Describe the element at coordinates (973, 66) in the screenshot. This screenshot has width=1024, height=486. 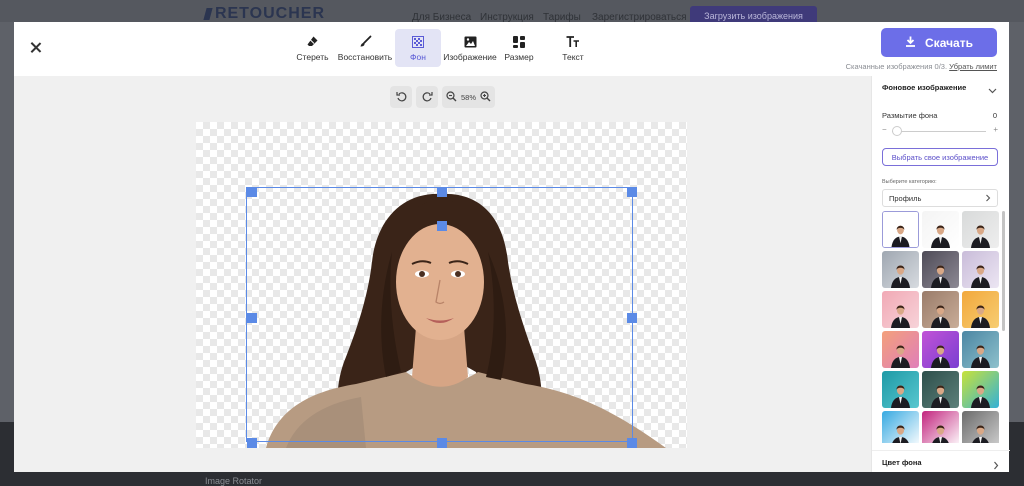
I see `remove-limit-link: Убрать лимит` at that location.